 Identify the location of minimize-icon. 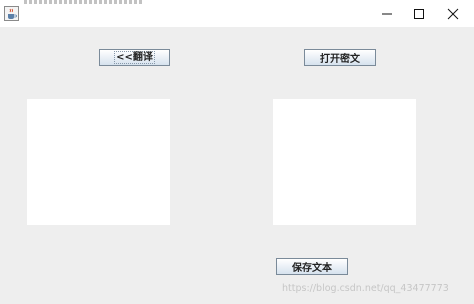
(387, 13).